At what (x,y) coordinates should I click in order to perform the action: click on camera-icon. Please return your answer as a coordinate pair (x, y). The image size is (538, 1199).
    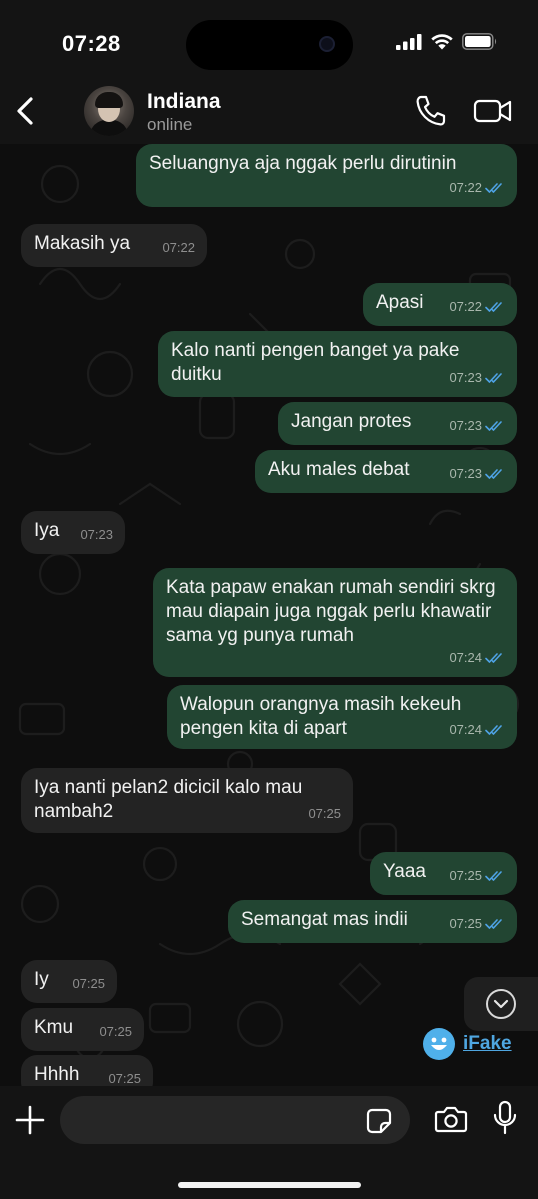
    Looking at the image, I should click on (451, 1119).